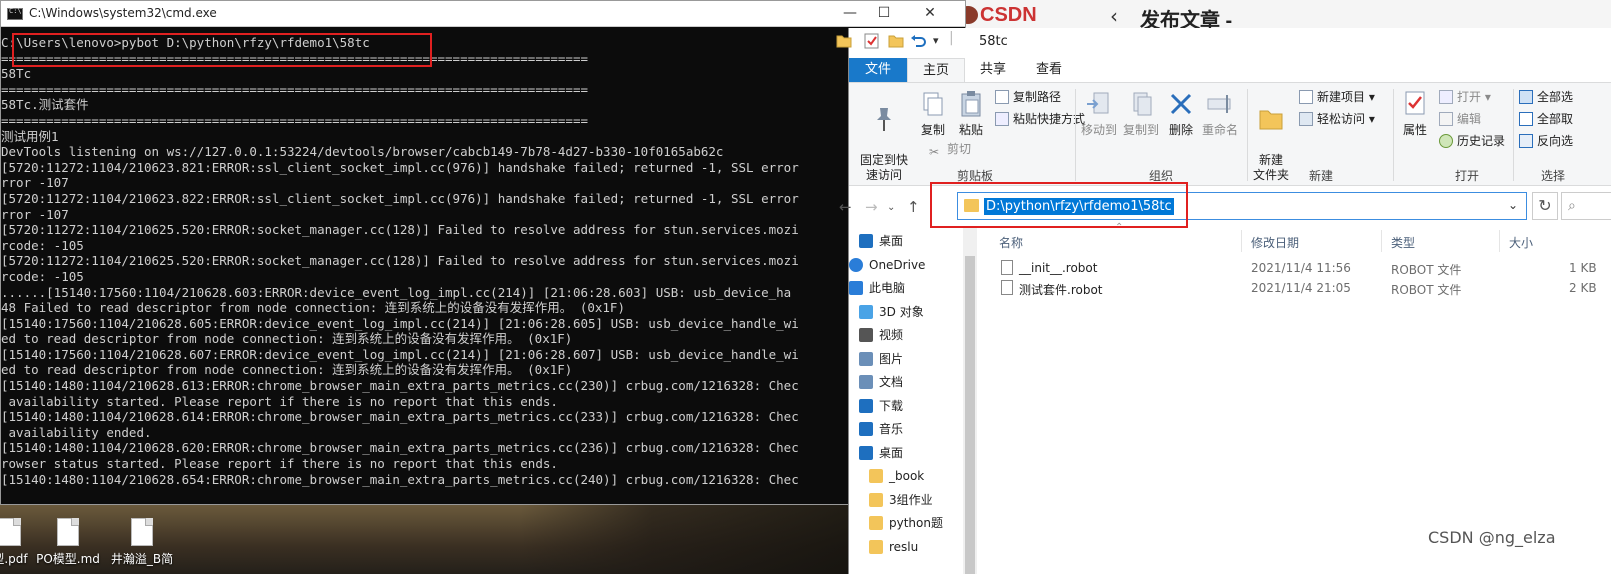  What do you see at coordinates (950, 150) in the screenshot?
I see `cut-button: ✂ 剪切` at bounding box center [950, 150].